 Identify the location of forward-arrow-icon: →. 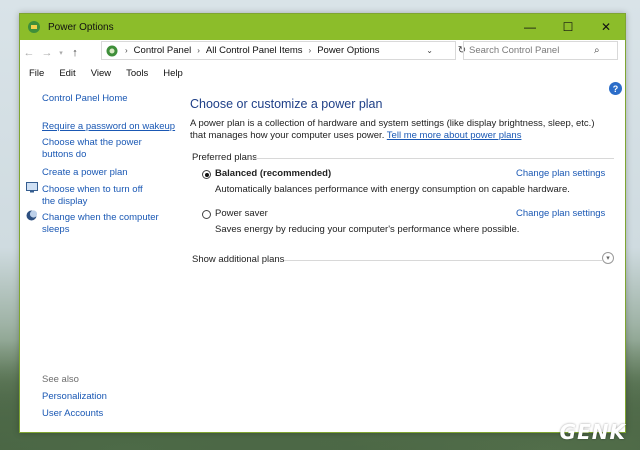
(47, 53).